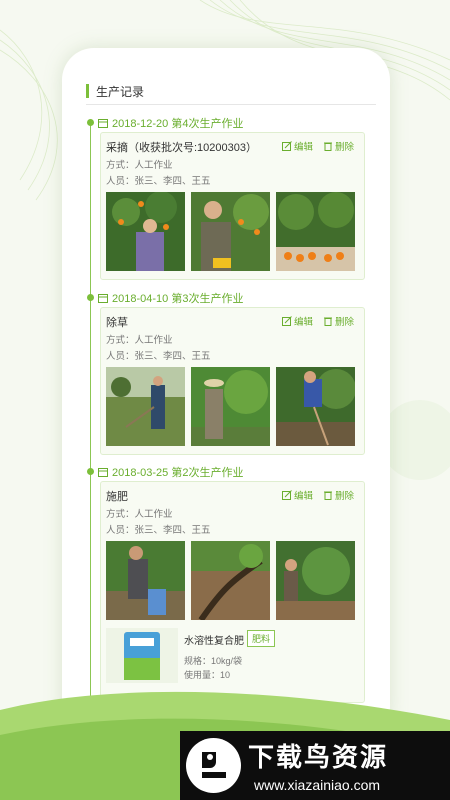 This screenshot has width=450, height=800. Describe the element at coordinates (317, 785) in the screenshot. I see `brand-url: www.xiazainiao.com` at that location.